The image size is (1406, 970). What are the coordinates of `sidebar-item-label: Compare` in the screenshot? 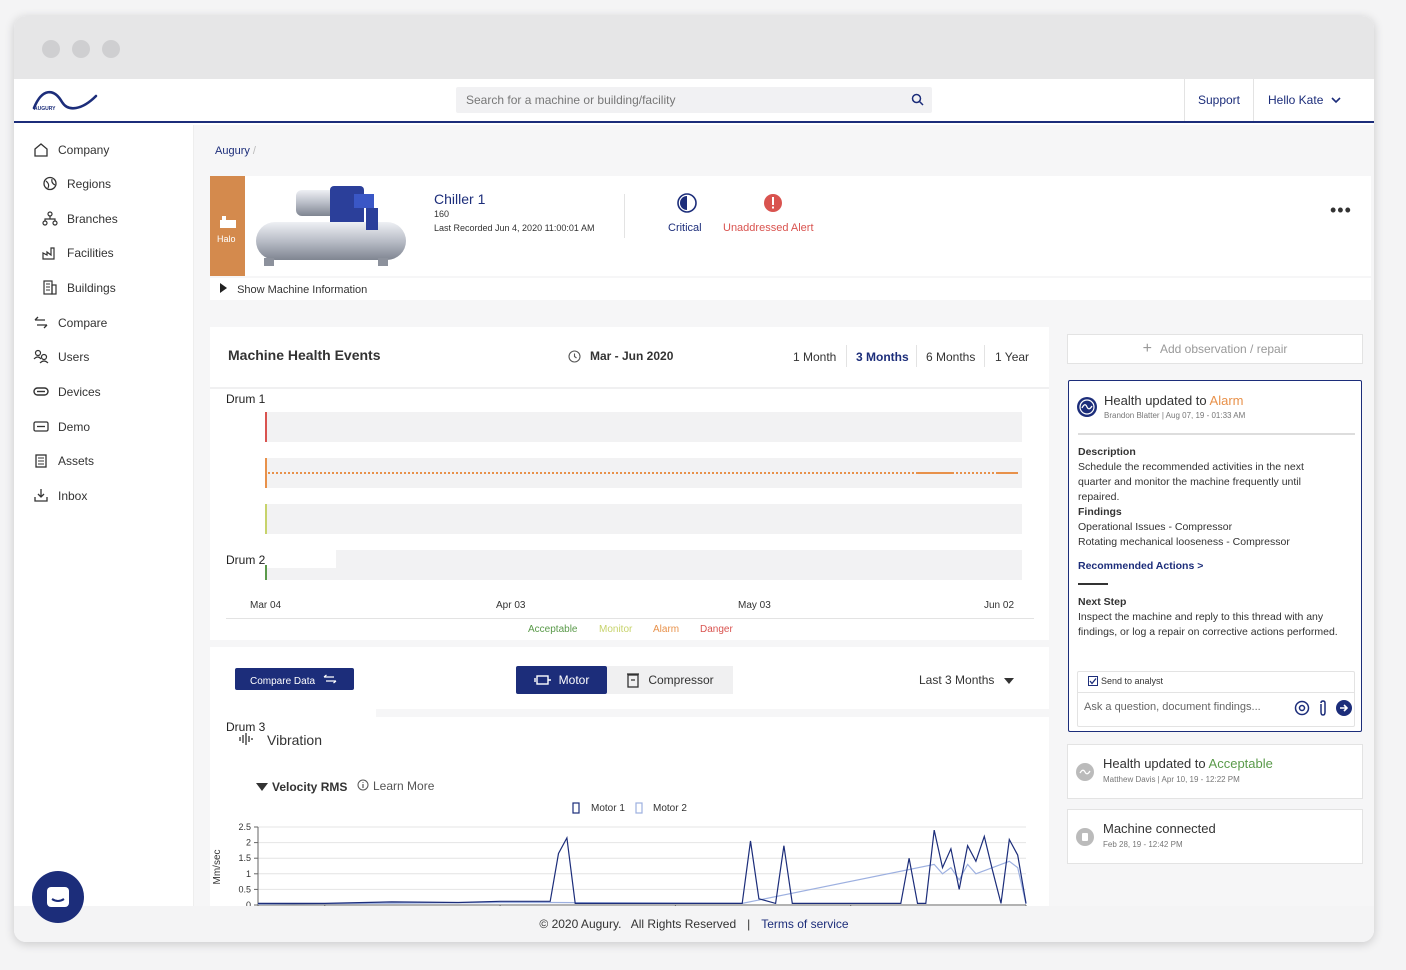 It's located at (83, 322).